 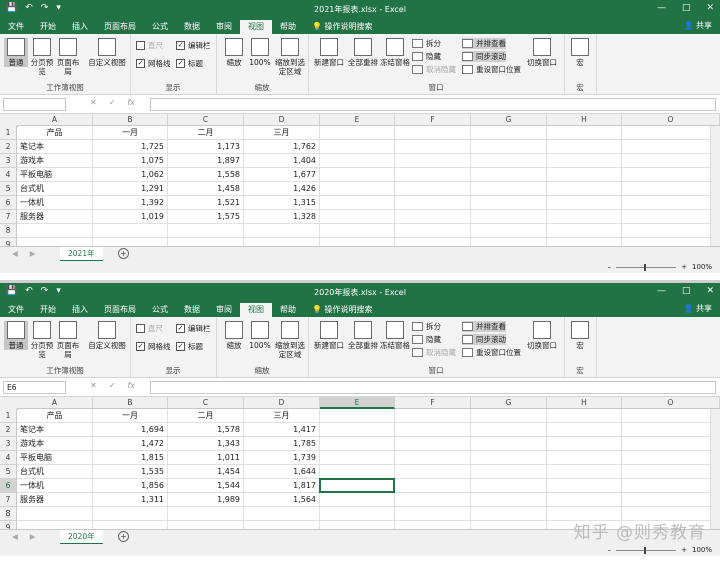 I want to click on row-header: 8, so click(x=8, y=231).